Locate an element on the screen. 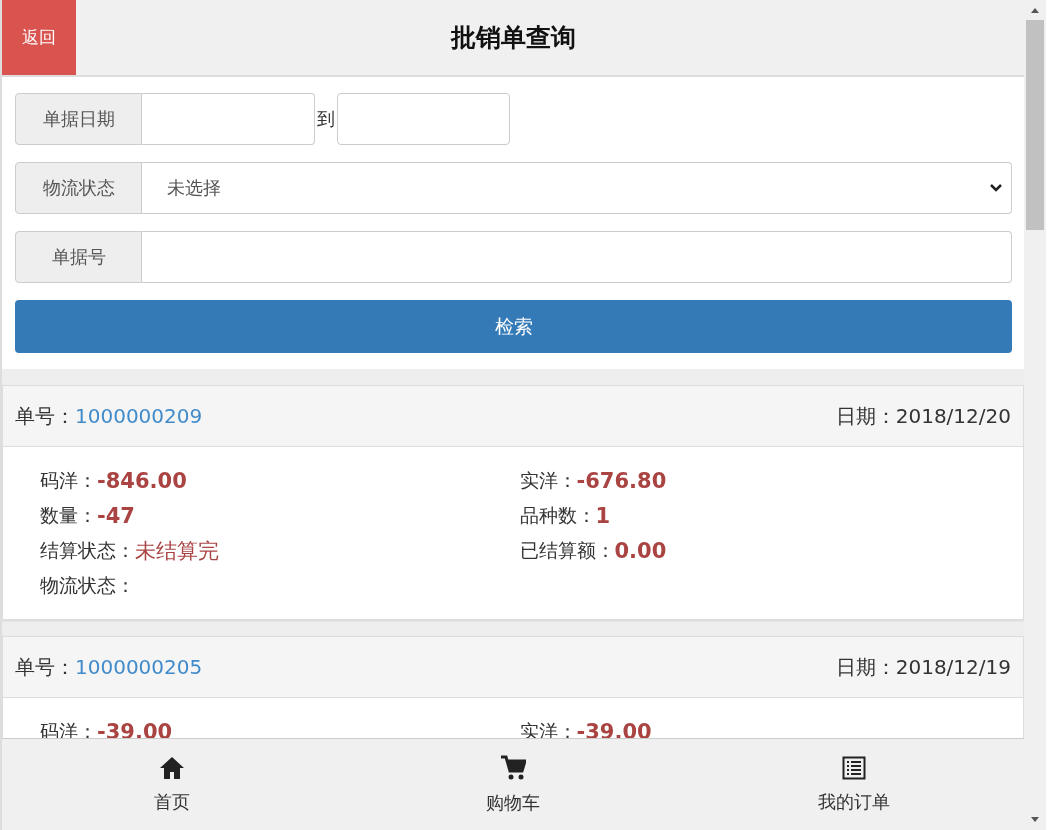 Image resolution: width=1054 pixels, height=830 pixels. date-separator: 到 is located at coordinates (326, 119).